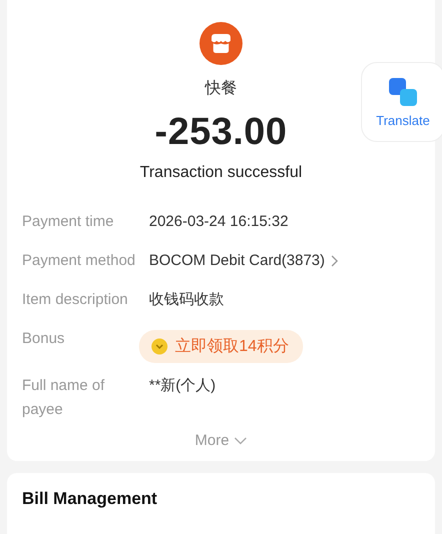 The image size is (442, 534). What do you see at coordinates (186, 300) in the screenshot?
I see `detail-value: 收钱码收款` at bounding box center [186, 300].